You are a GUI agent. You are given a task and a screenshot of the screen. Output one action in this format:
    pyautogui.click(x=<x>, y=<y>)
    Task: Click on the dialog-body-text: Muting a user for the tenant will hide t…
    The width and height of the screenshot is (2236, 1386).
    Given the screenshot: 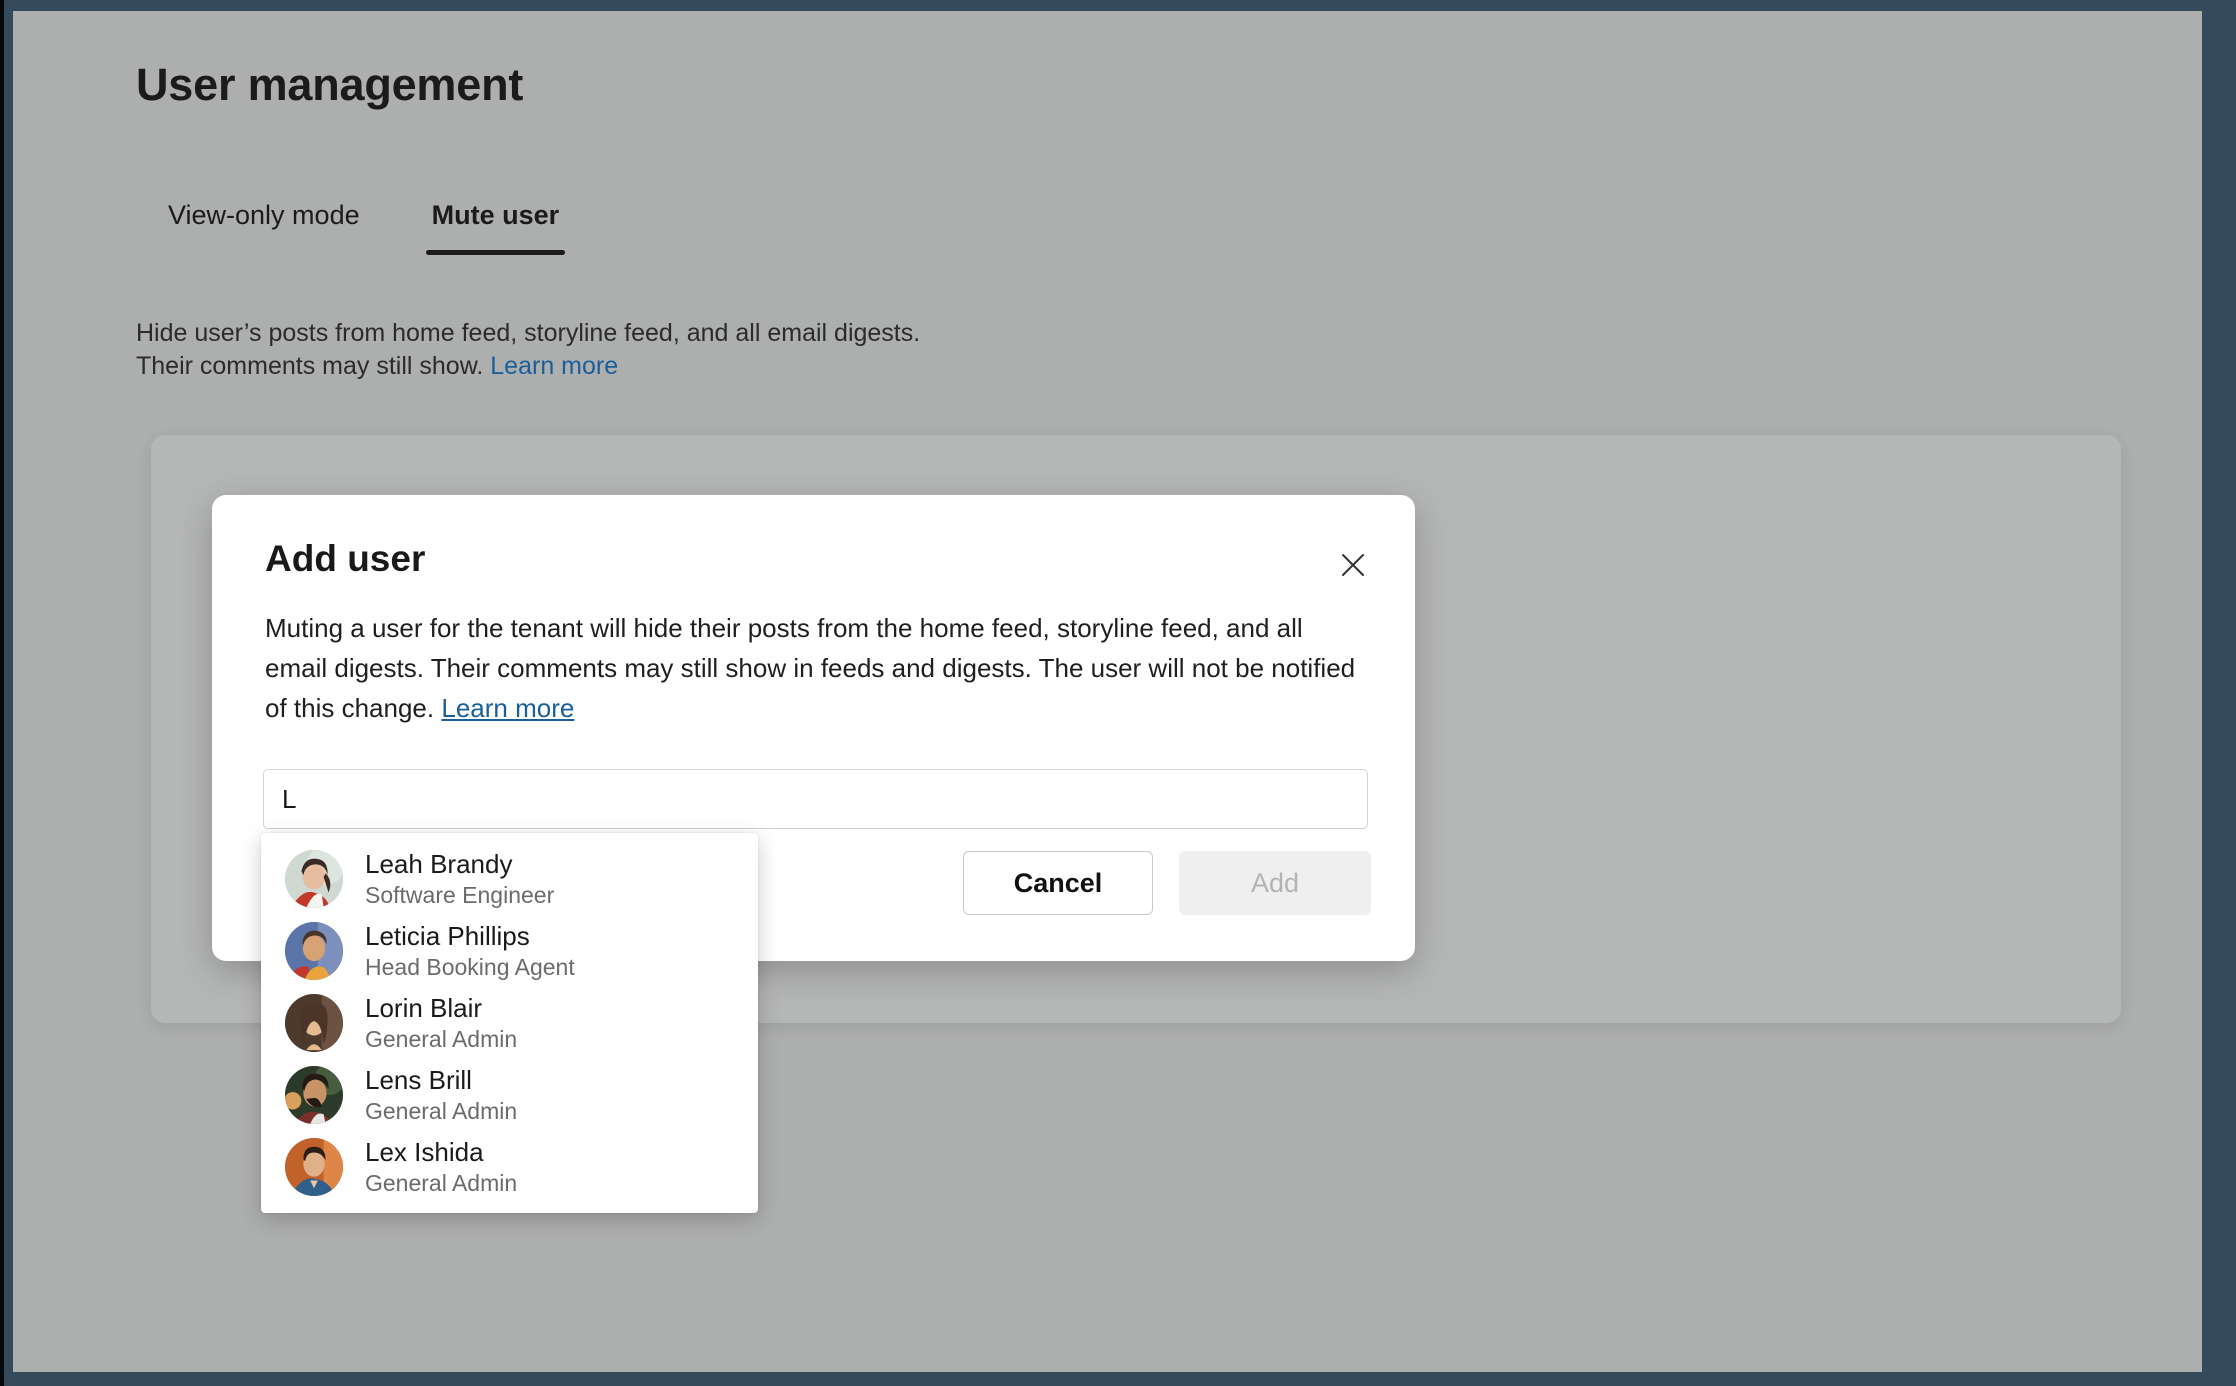 What is the action you would take?
    pyautogui.click(x=810, y=668)
    